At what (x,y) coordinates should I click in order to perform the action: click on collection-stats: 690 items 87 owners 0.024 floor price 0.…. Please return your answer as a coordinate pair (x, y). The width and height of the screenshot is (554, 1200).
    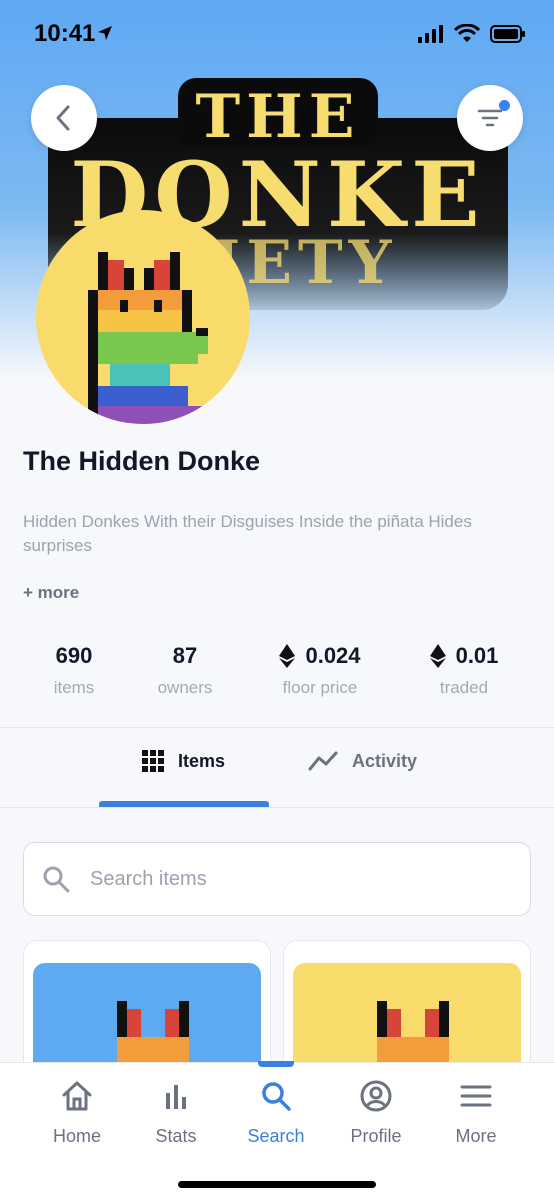
    Looking at the image, I should click on (277, 675).